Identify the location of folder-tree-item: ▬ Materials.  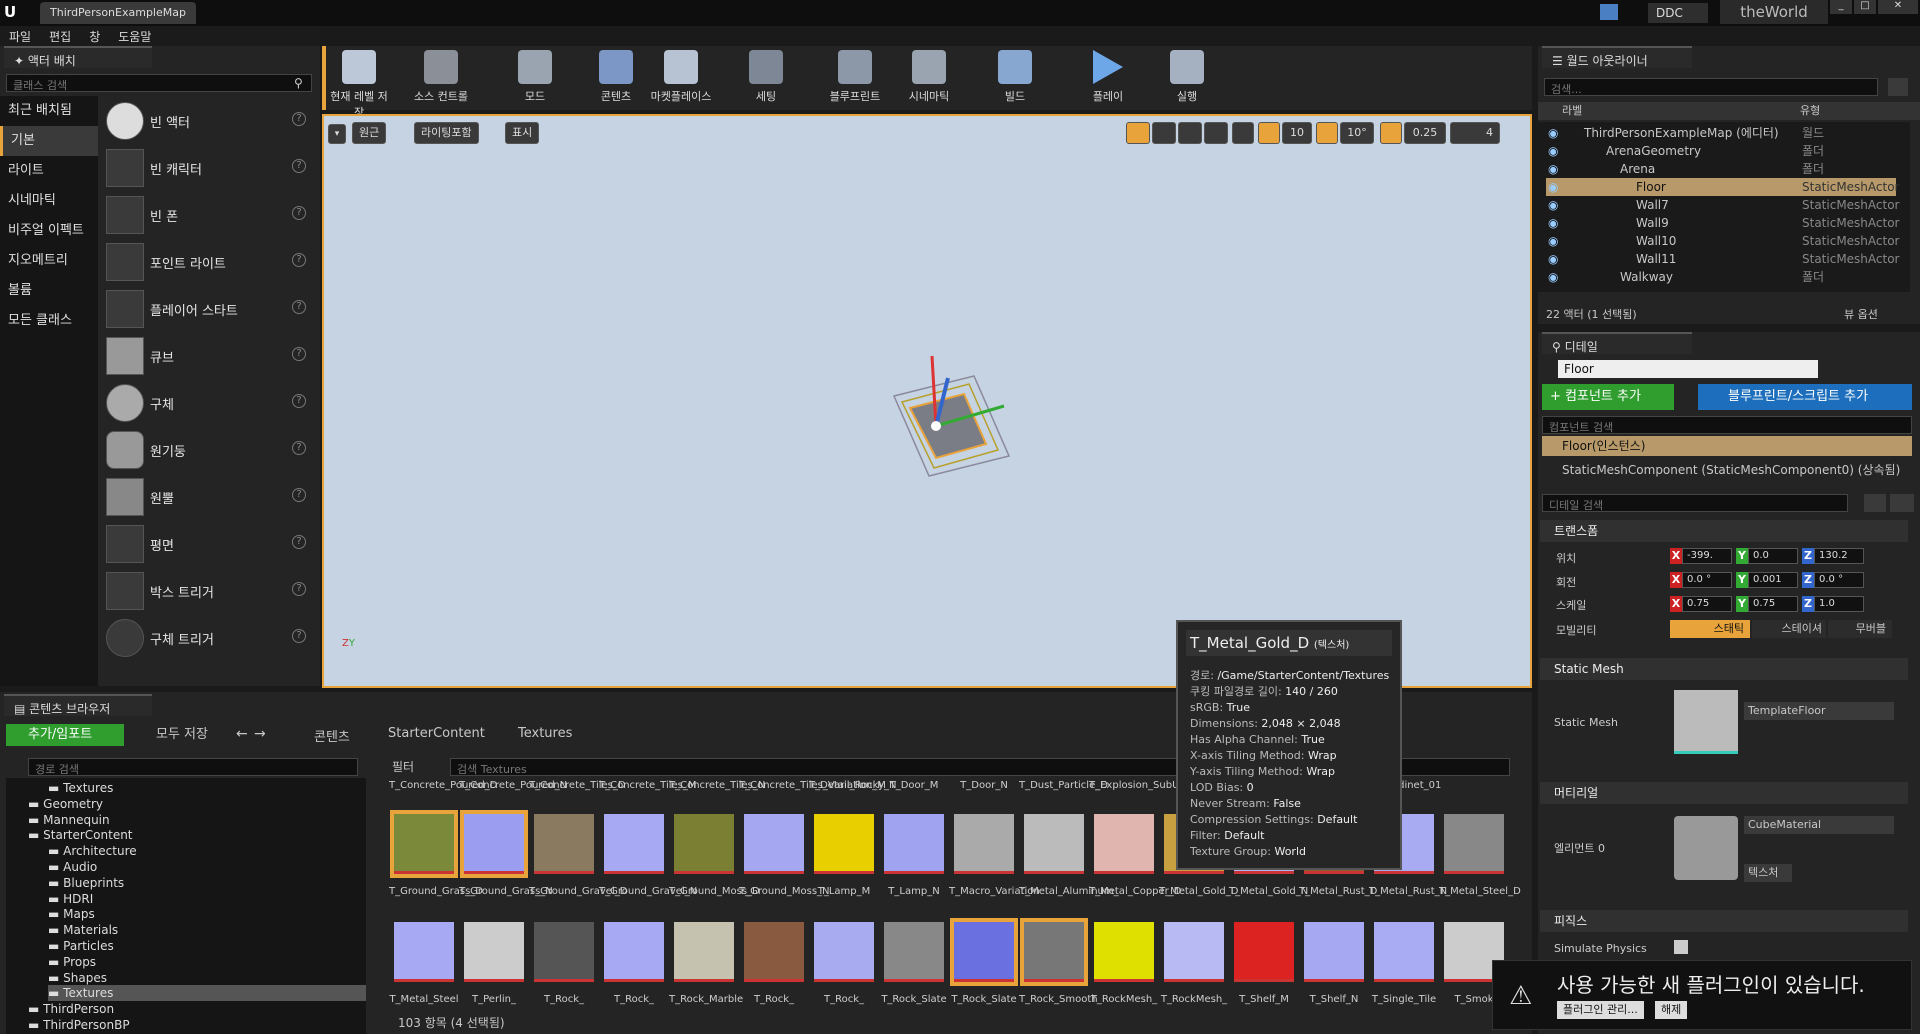
(83, 930).